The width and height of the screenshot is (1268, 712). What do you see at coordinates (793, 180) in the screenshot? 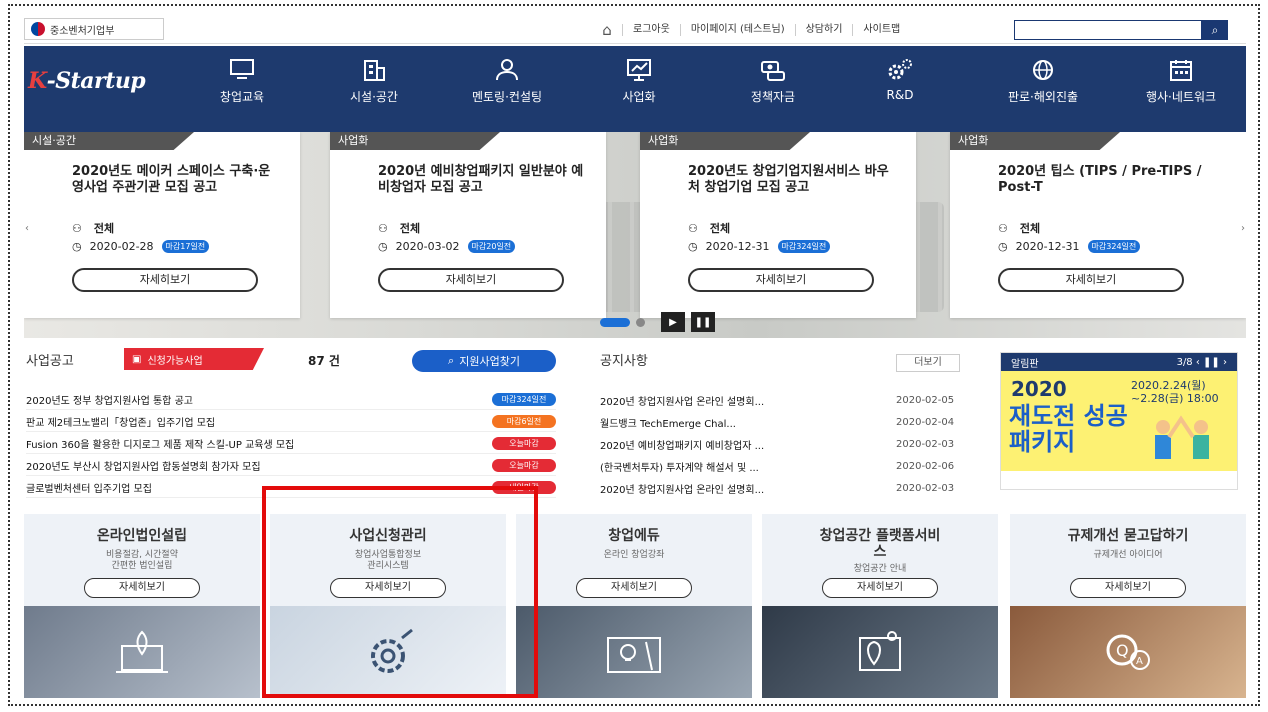
I see `card-title: 2020년도 창업기업지원서비스 바우처 창업기업 모집 공고` at bounding box center [793, 180].